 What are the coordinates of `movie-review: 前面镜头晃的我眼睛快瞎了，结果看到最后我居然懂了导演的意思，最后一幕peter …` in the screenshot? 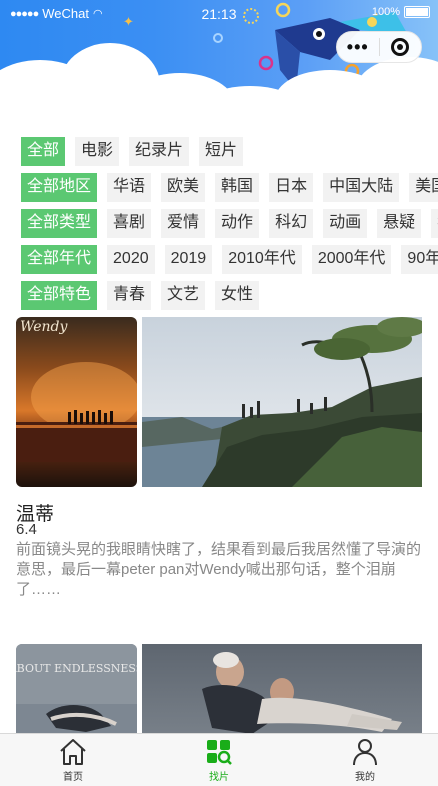 It's located at (219, 569).